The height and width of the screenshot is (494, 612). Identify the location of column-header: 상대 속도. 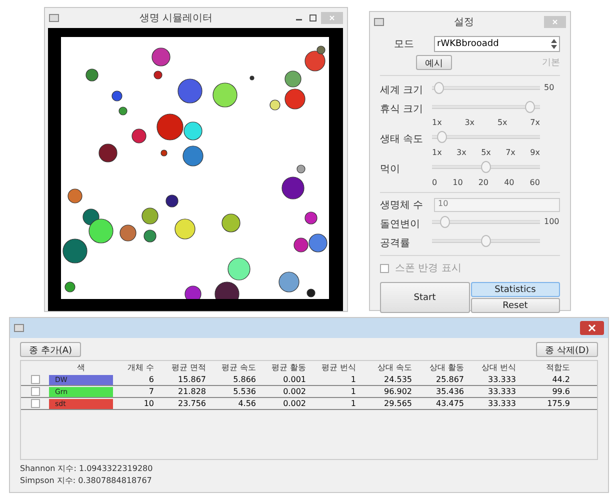
(394, 367).